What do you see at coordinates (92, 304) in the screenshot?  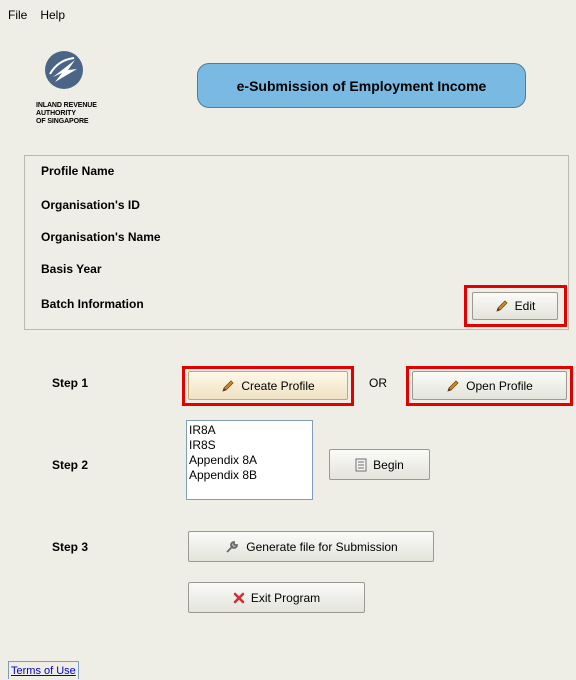 I see `batch-info-label: Batch Information` at bounding box center [92, 304].